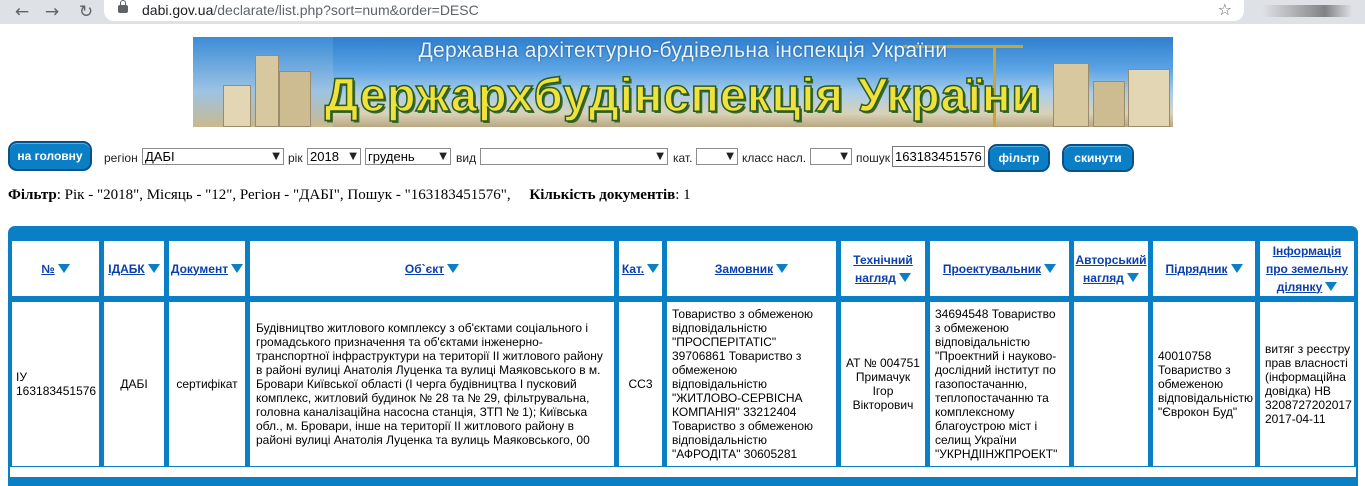  What do you see at coordinates (207, 384) in the screenshot?
I see `cell-document: сертифікат` at bounding box center [207, 384].